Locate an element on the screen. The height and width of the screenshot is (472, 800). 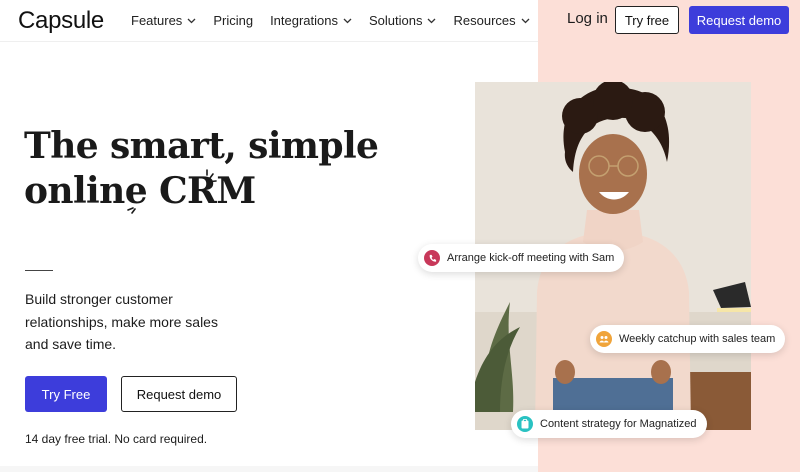
nav-pricing-label: Pricing is located at coordinates (233, 20).